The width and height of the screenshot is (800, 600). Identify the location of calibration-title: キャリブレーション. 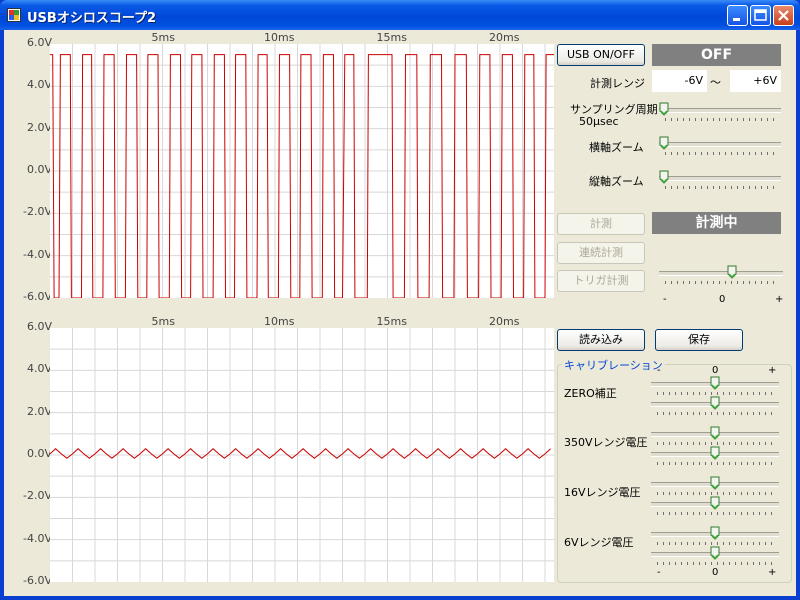
(613, 365).